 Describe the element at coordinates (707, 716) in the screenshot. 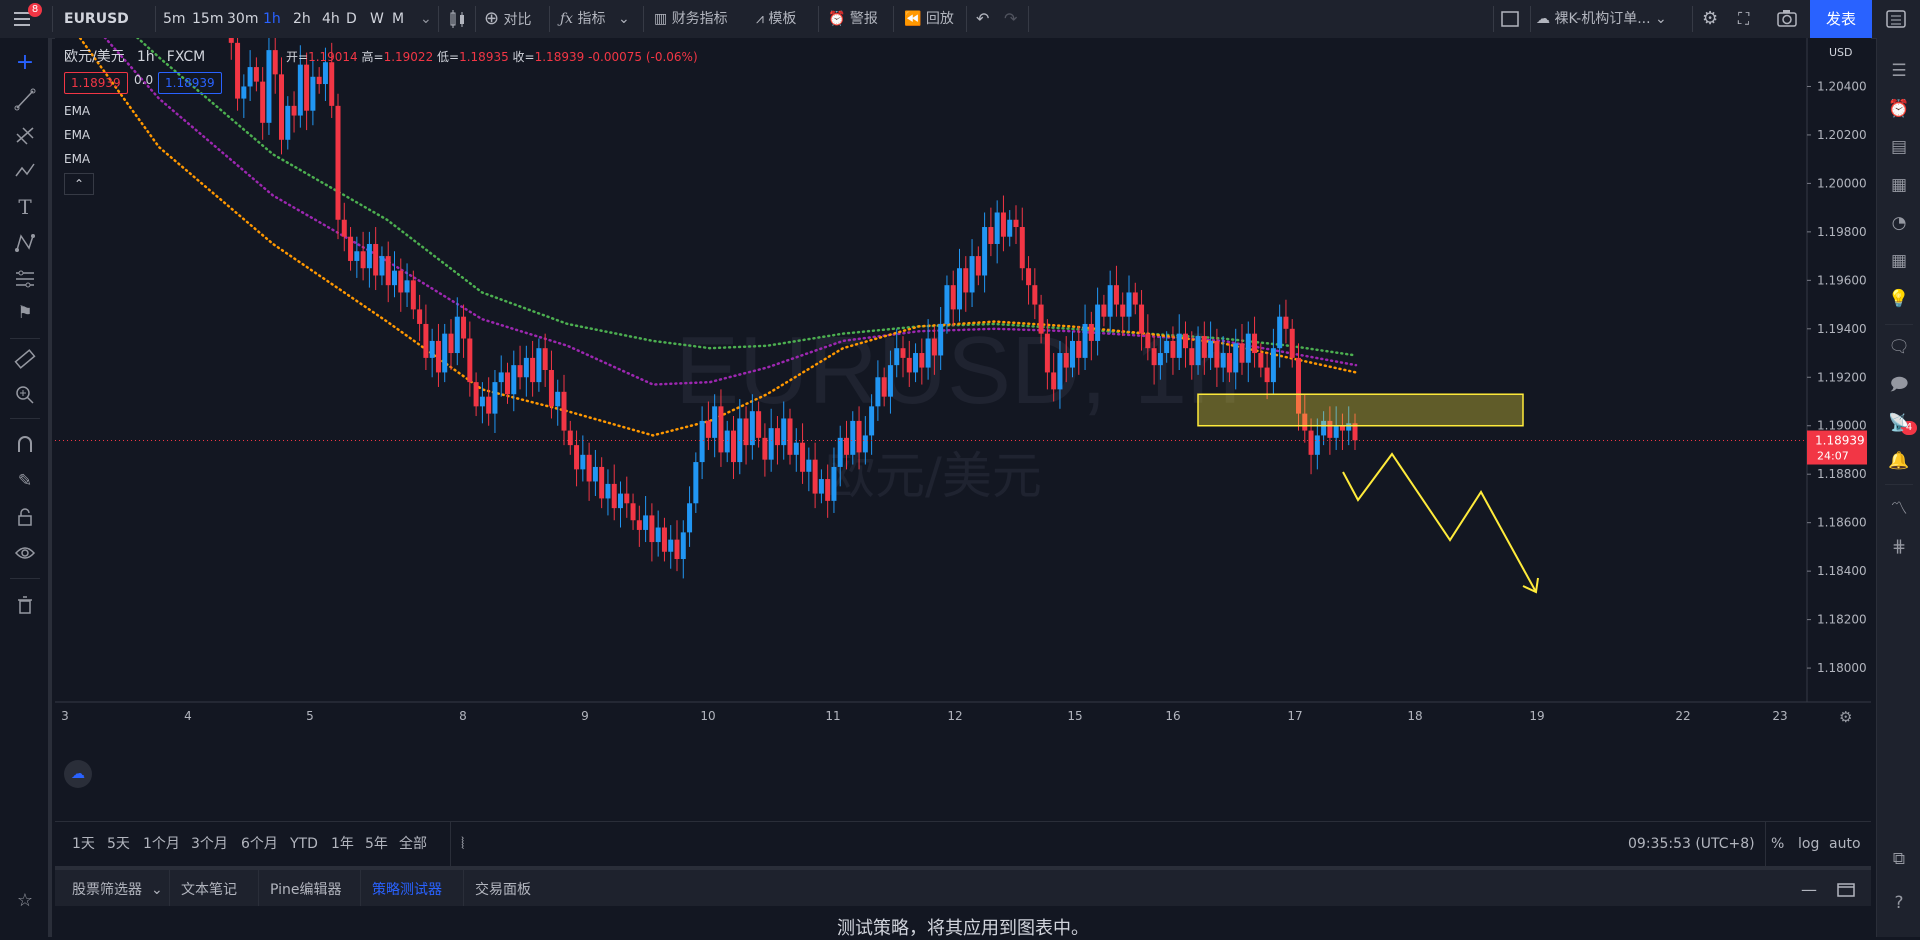

I see `time-tick-label: 10` at that location.